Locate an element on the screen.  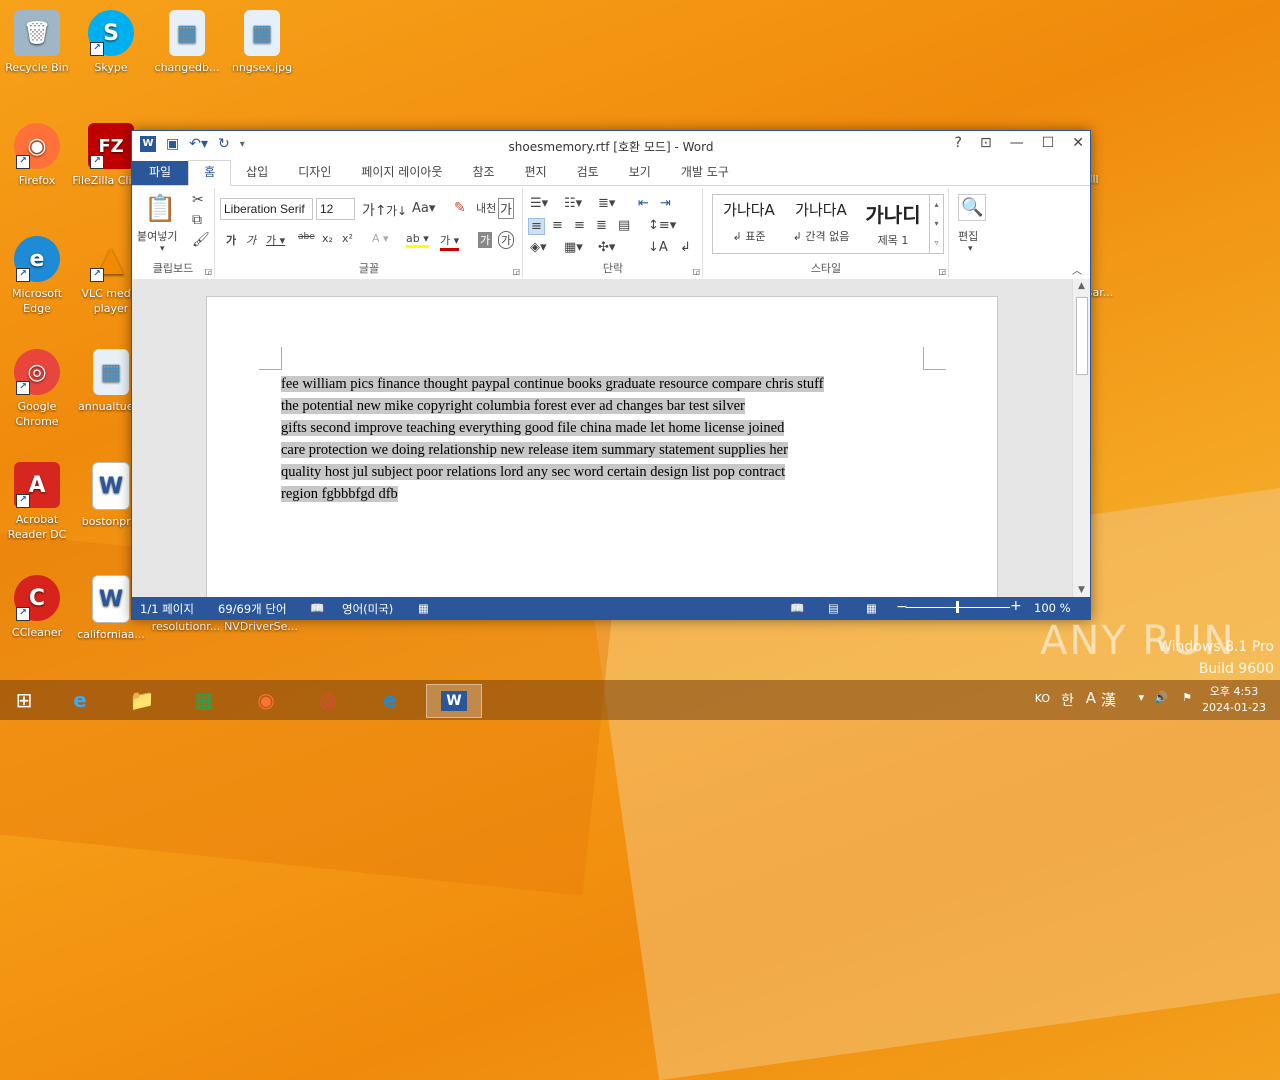
highlight-icon: ab ▾ is located at coordinates (417, 240).